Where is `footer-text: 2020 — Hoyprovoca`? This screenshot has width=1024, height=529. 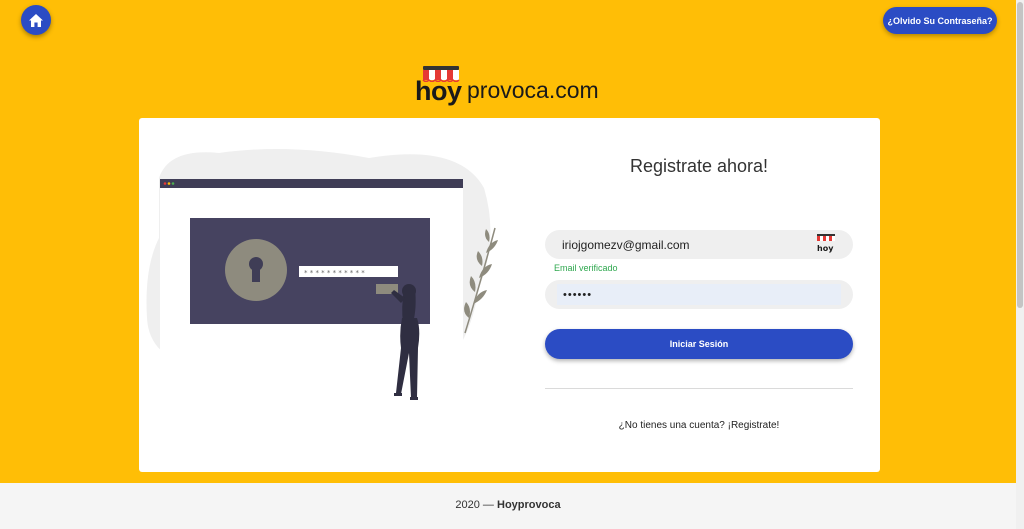
footer-text: 2020 — Hoyprovoca is located at coordinates (508, 505).